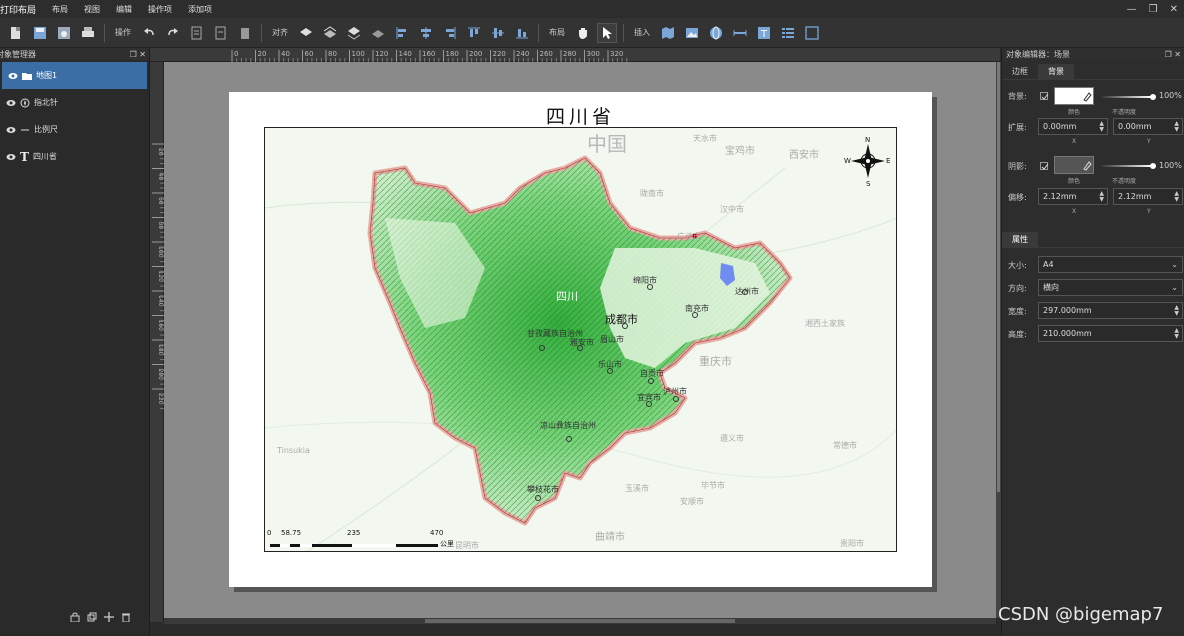  I want to click on ruler-label: 240, so click(522, 54).